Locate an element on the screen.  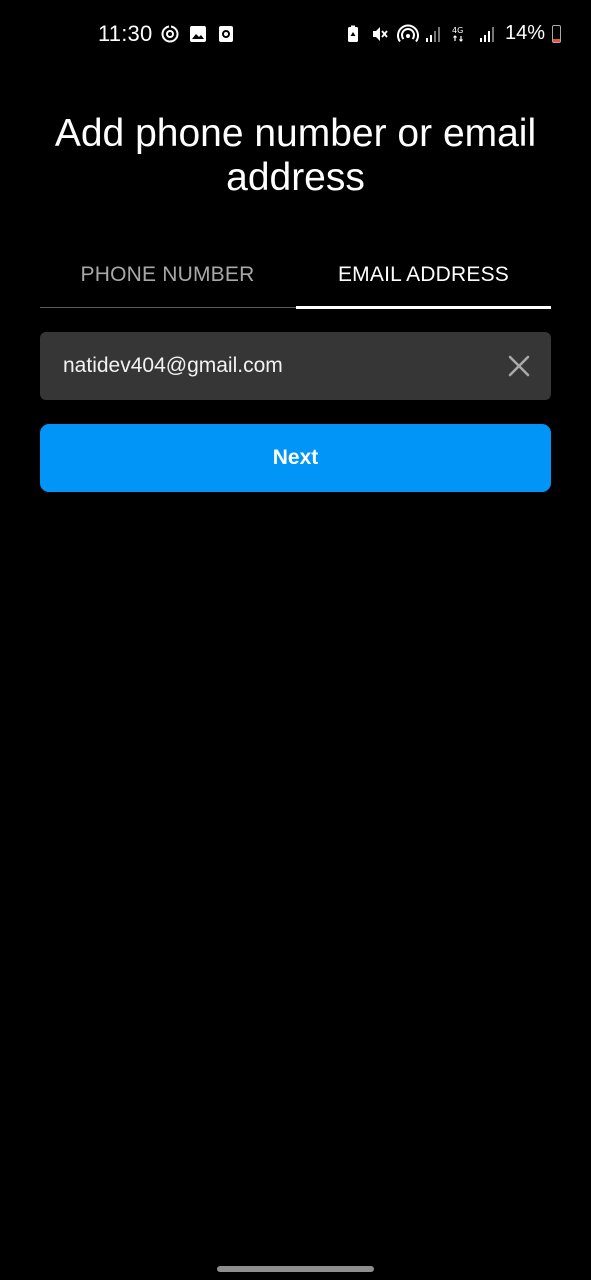
battery-saver-icon is located at coordinates (353, 34).